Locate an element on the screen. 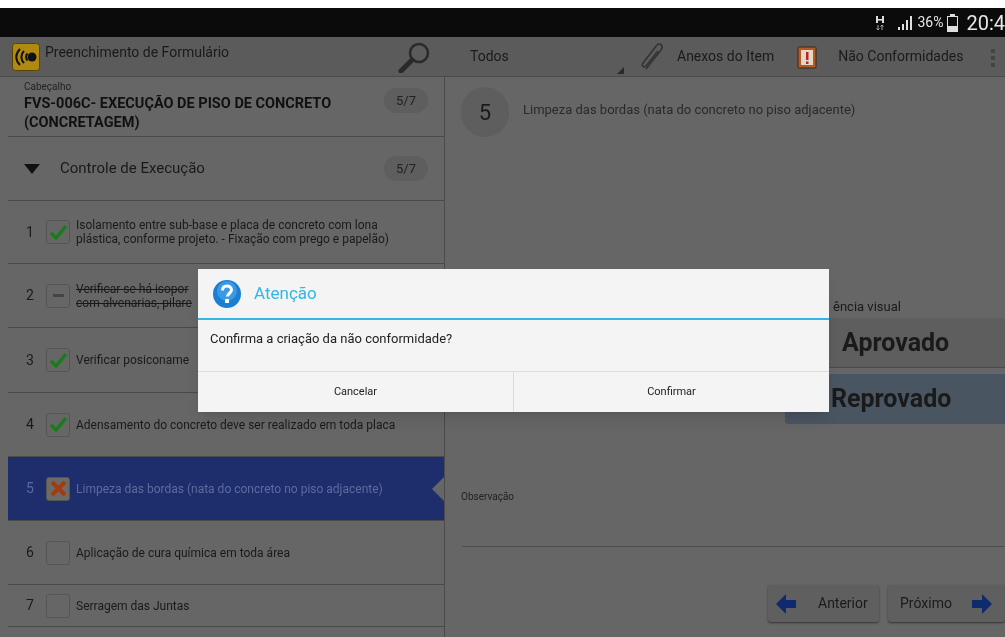 The height and width of the screenshot is (637, 1005). nav-button: Anterior is located at coordinates (823, 603).